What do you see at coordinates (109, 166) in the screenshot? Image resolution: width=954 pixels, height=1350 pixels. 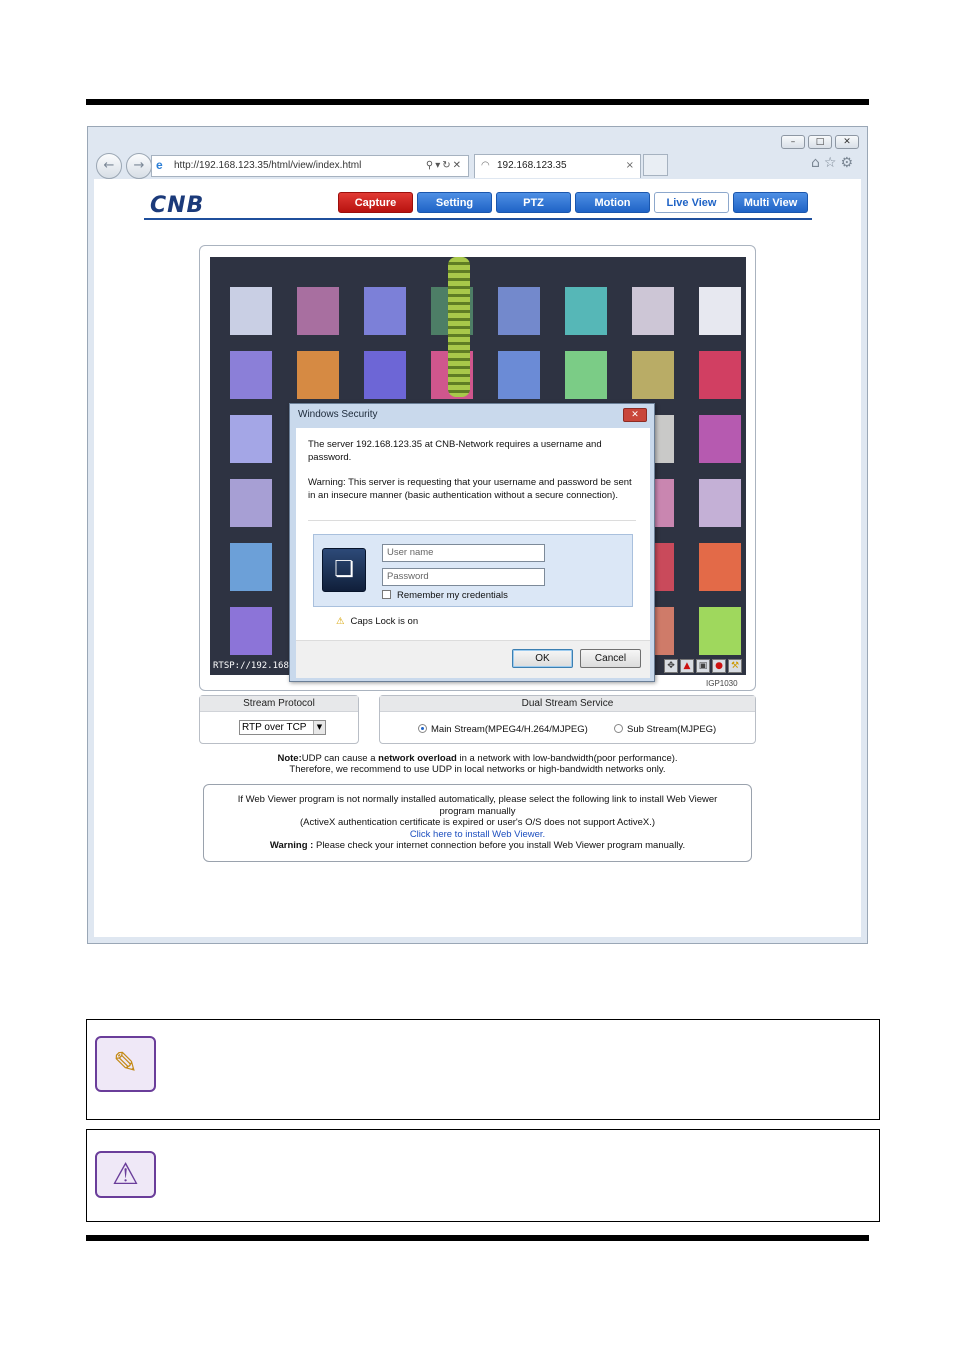 I see `back-button: ←` at bounding box center [109, 166].